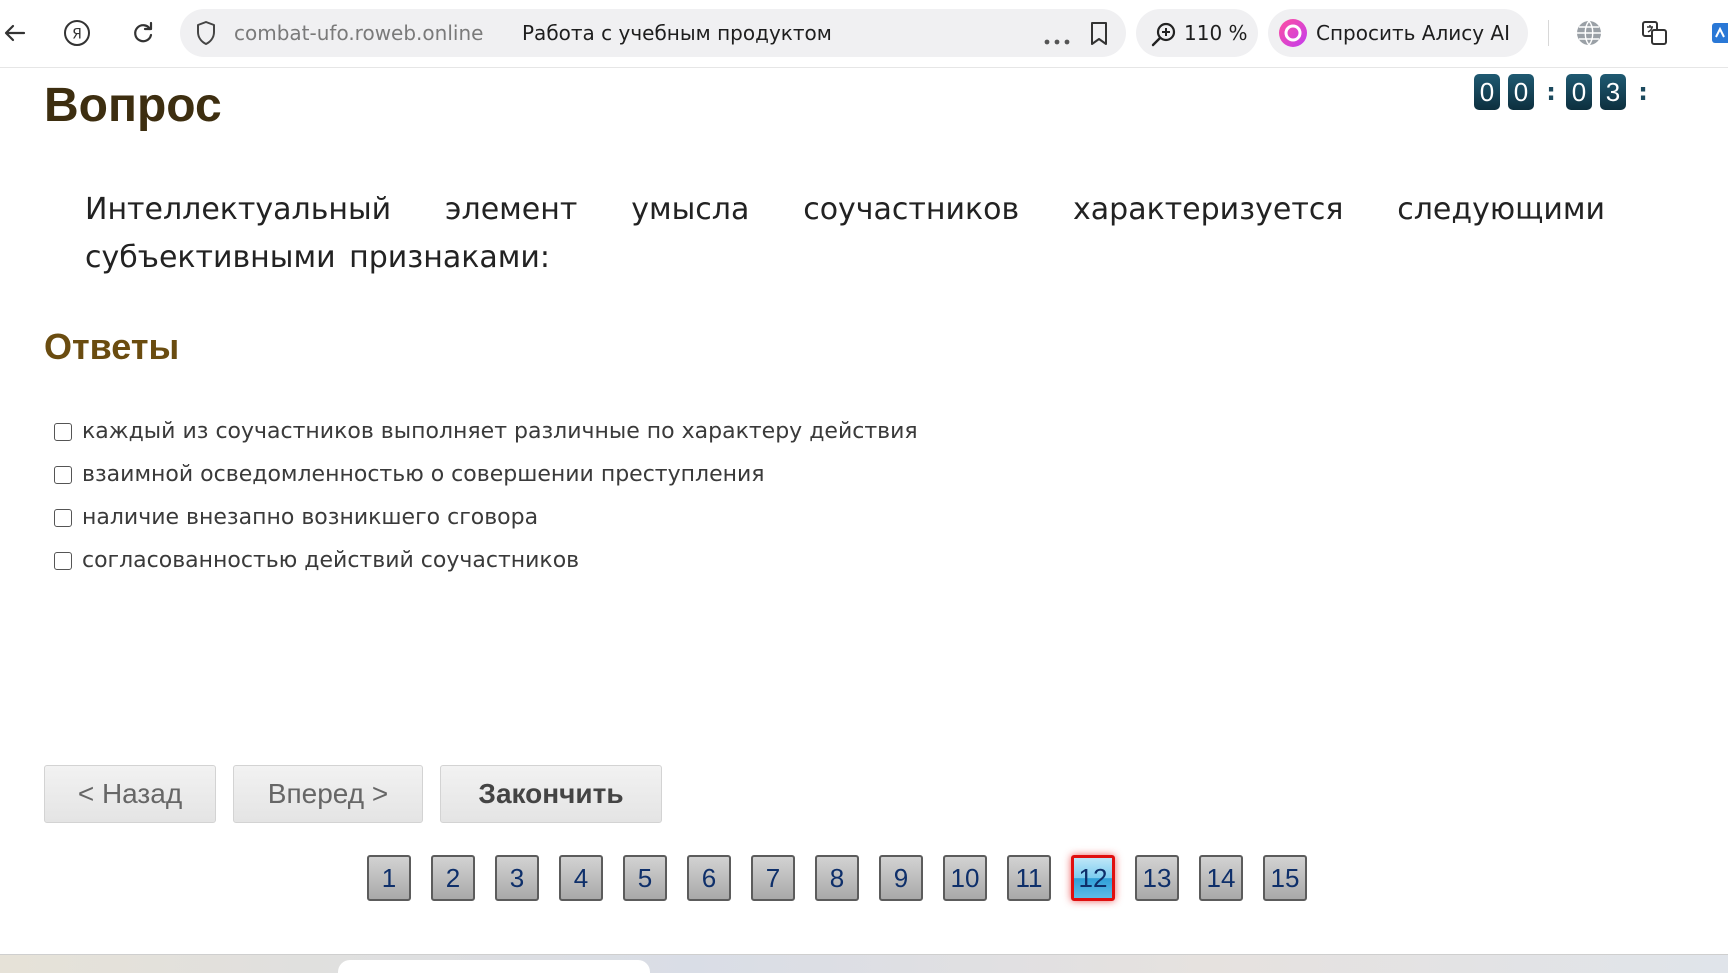  Describe the element at coordinates (133, 105) in the screenshot. I see `page-title: Вопрос` at that location.